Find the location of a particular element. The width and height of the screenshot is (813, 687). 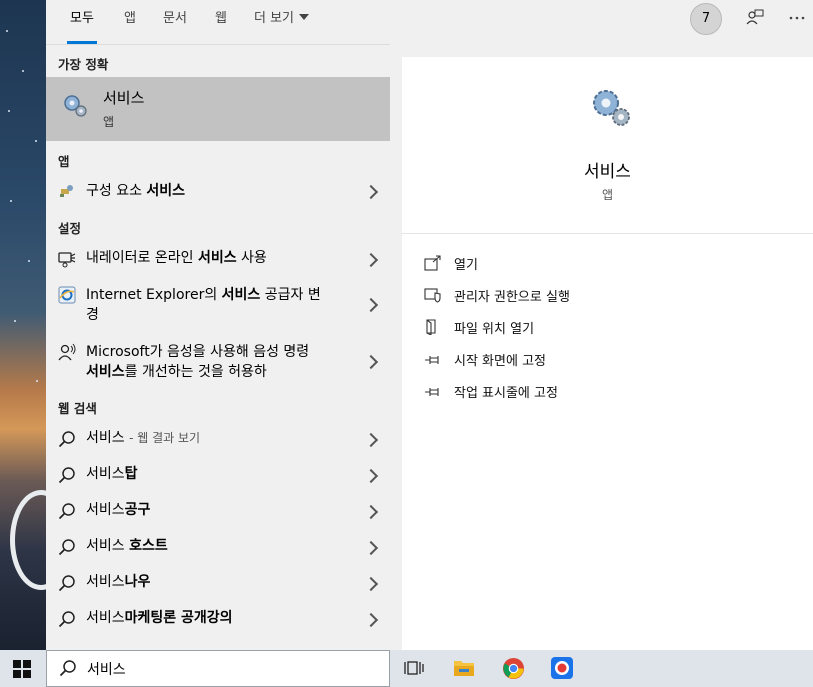

web-result: 서비스공구 is located at coordinates (218, 511).